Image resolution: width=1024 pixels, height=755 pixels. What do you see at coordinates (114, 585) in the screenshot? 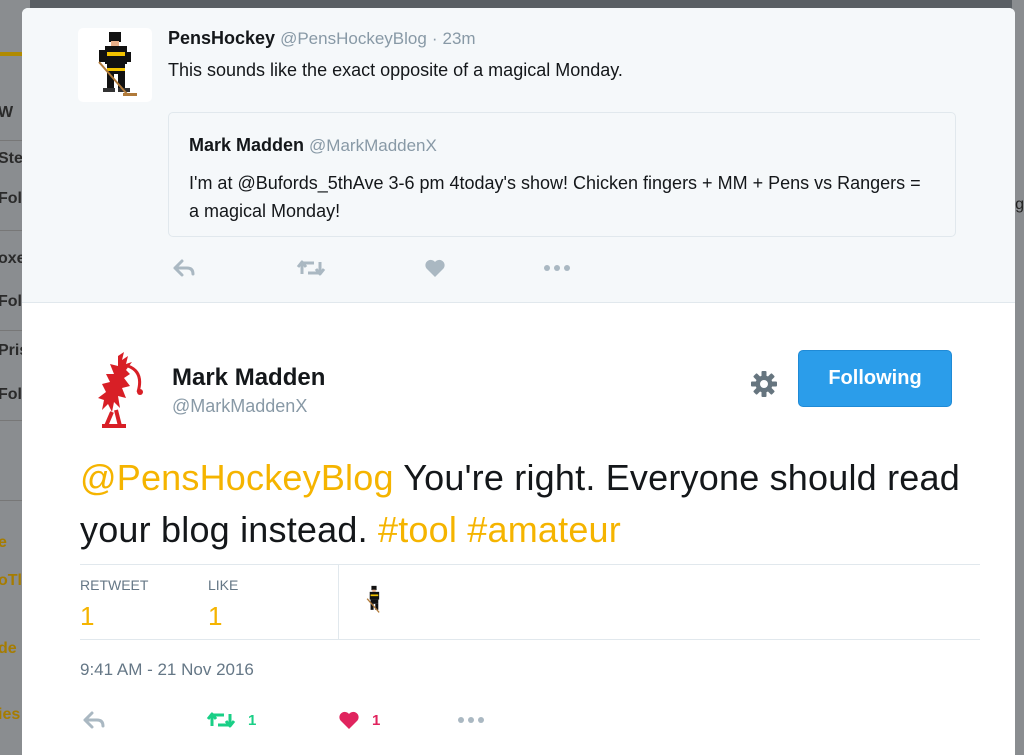
I see `retweet-stat-label: RETWEET` at bounding box center [114, 585].